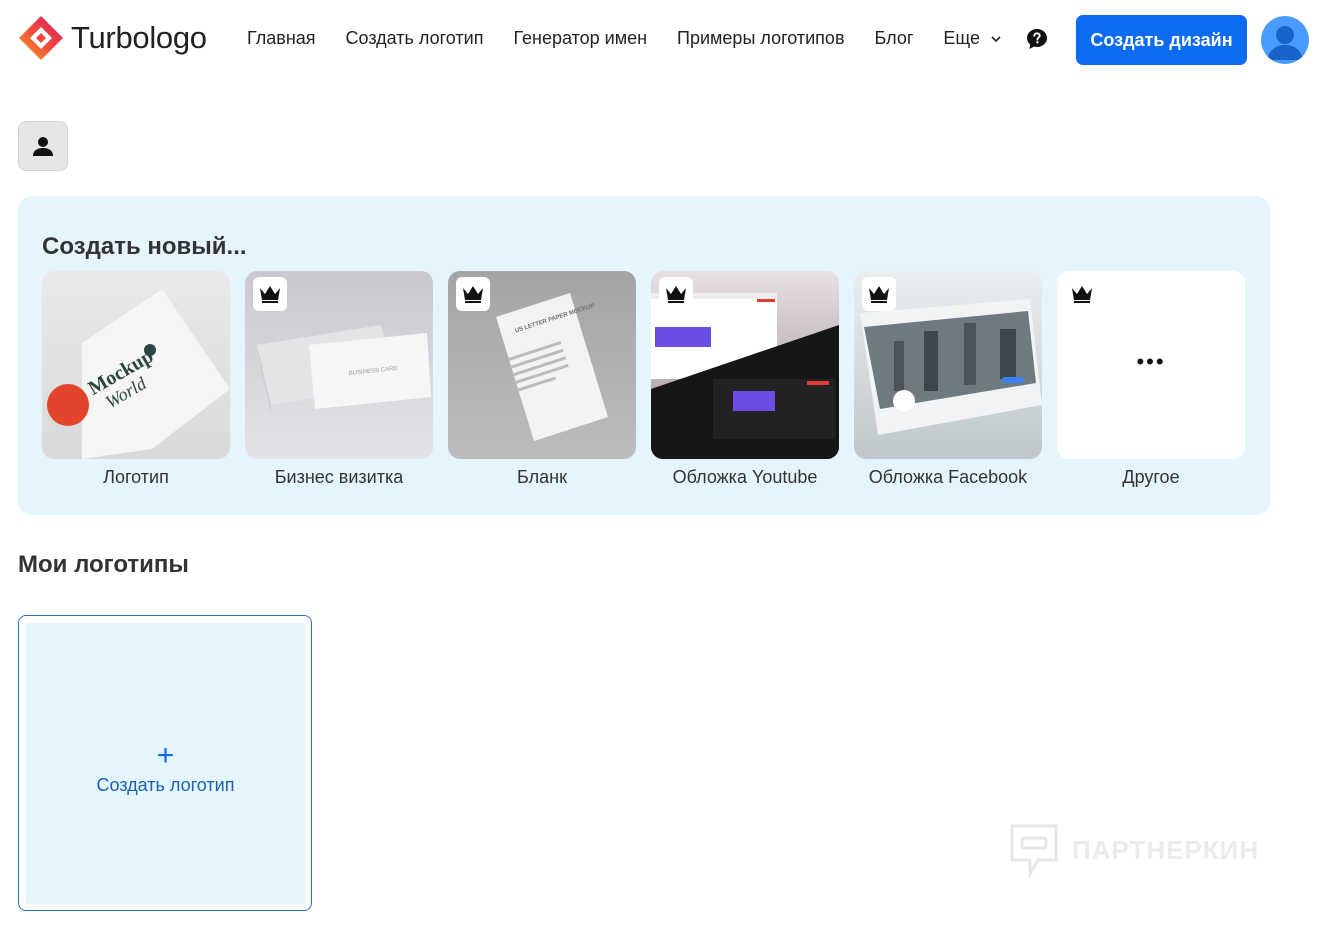 This screenshot has width=1321, height=931. Describe the element at coordinates (339, 477) in the screenshot. I see `card-label-business-card: Бизнес визитка` at that location.